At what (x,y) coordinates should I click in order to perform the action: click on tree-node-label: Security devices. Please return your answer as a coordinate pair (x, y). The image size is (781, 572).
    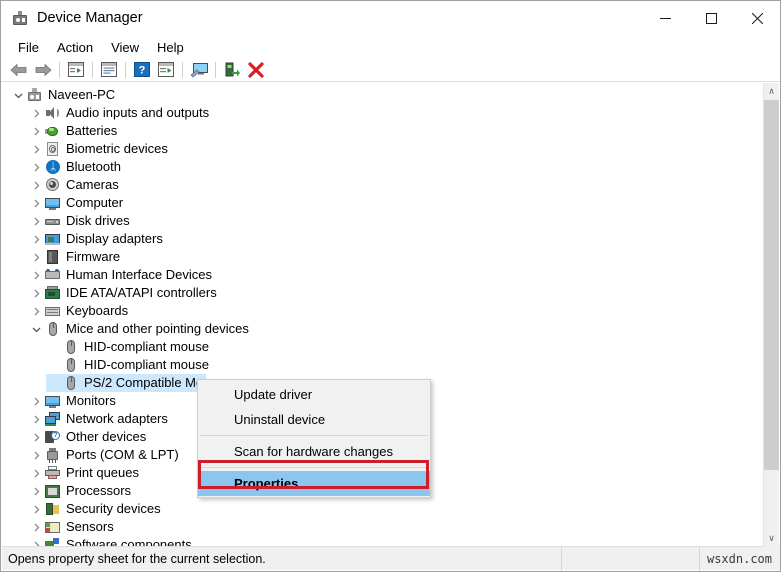
    Looking at the image, I should click on (113, 508).